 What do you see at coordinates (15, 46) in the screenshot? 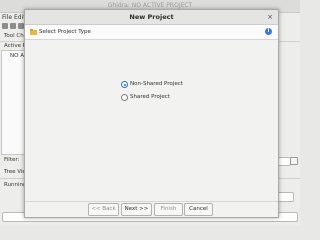
I see `active-project-label: Active P` at bounding box center [15, 46].